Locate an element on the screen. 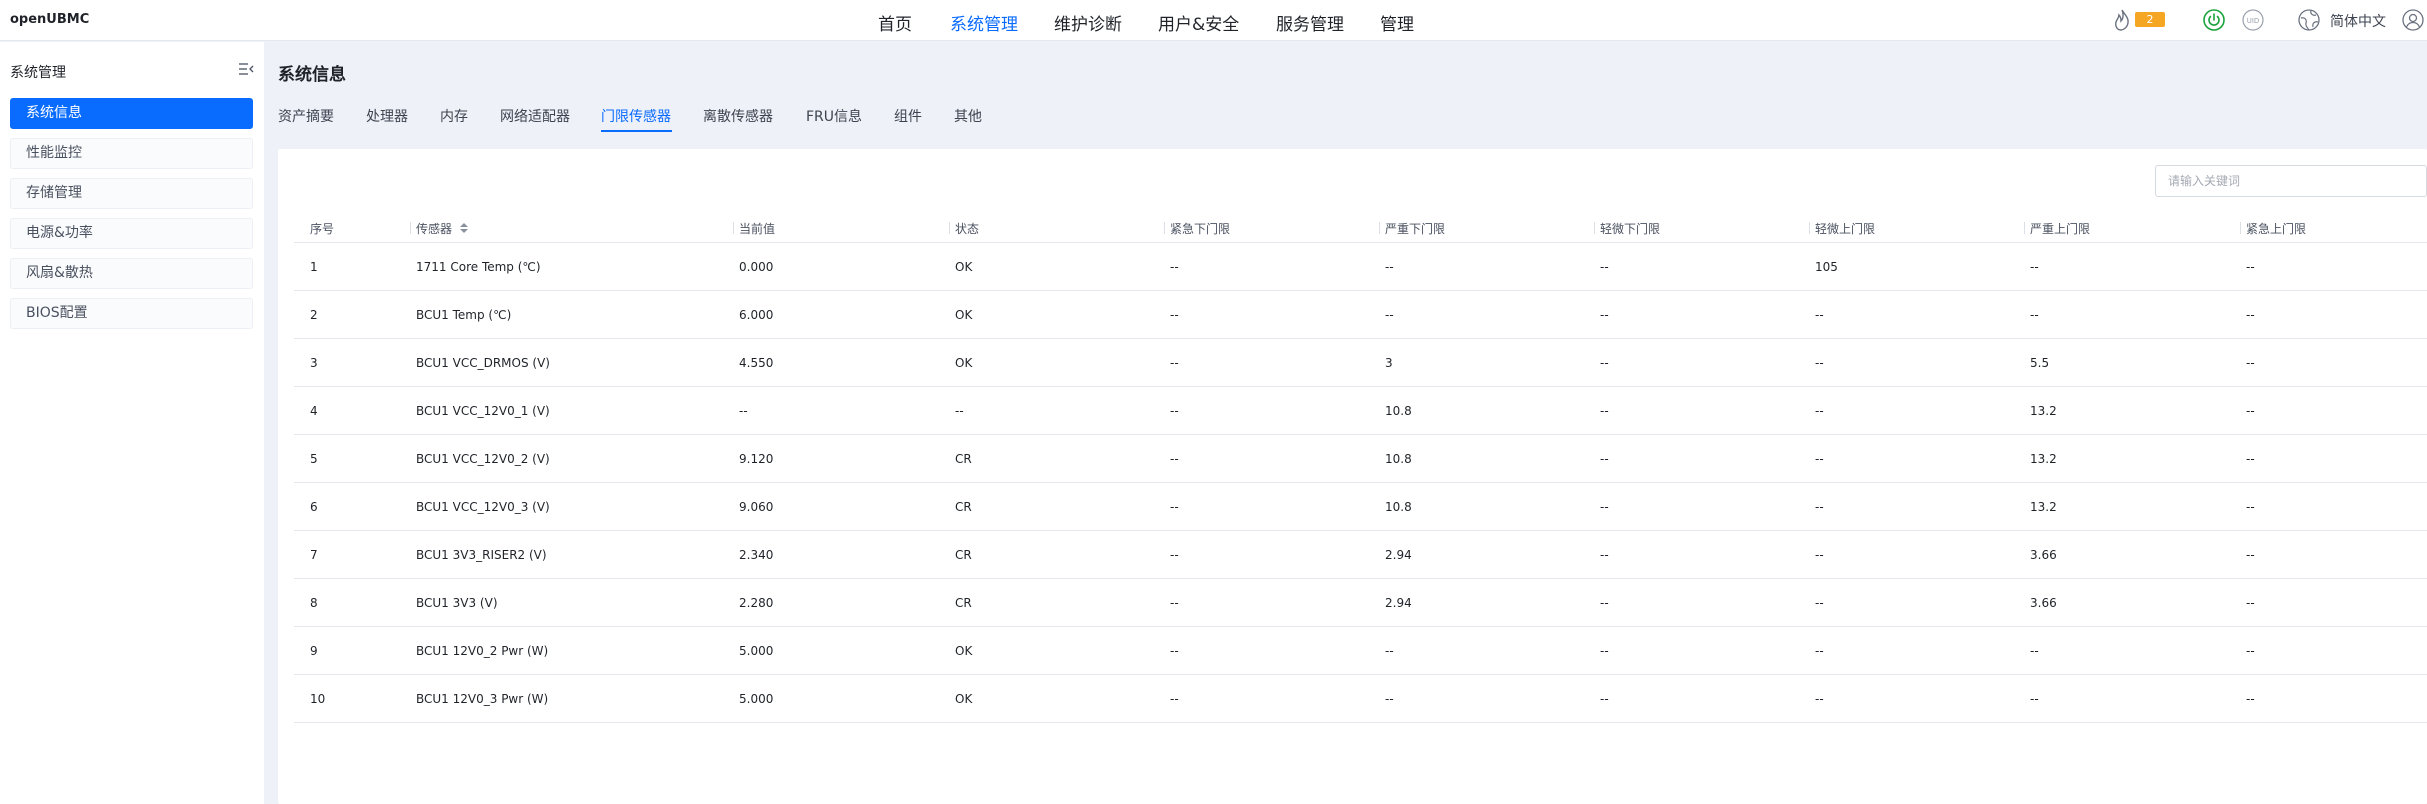  search-input is located at coordinates (2291, 181).